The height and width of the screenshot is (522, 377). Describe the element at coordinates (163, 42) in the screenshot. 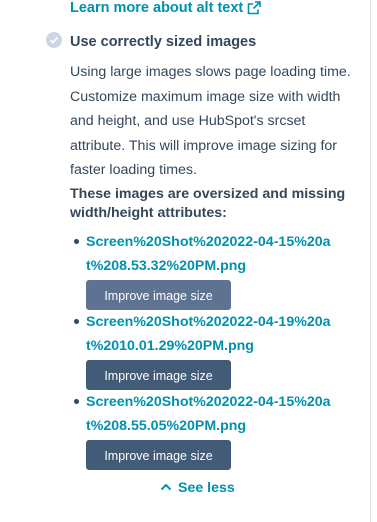

I see `section-title: Use correctly sized images` at that location.